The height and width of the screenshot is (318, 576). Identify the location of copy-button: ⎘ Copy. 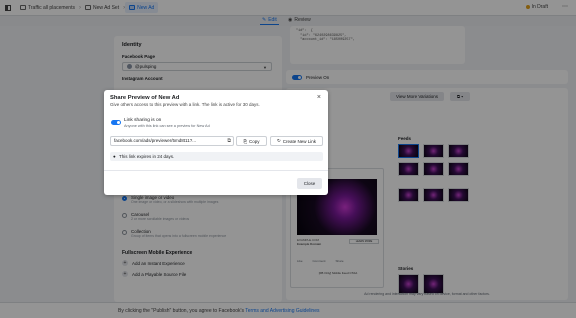
(251, 141).